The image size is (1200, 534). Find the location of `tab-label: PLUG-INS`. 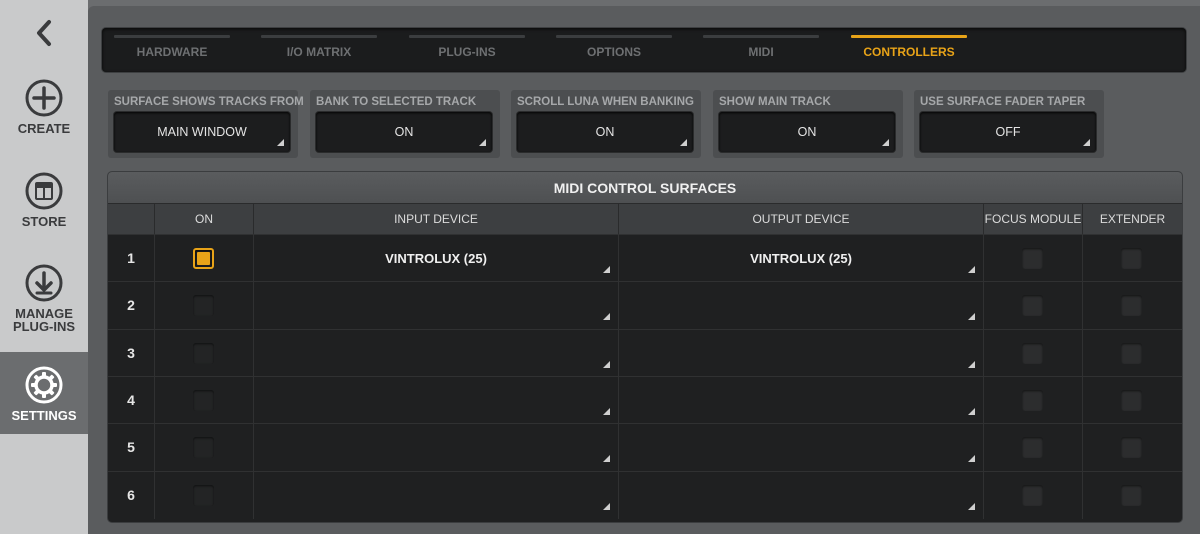

tab-label: PLUG-INS is located at coordinates (467, 52).